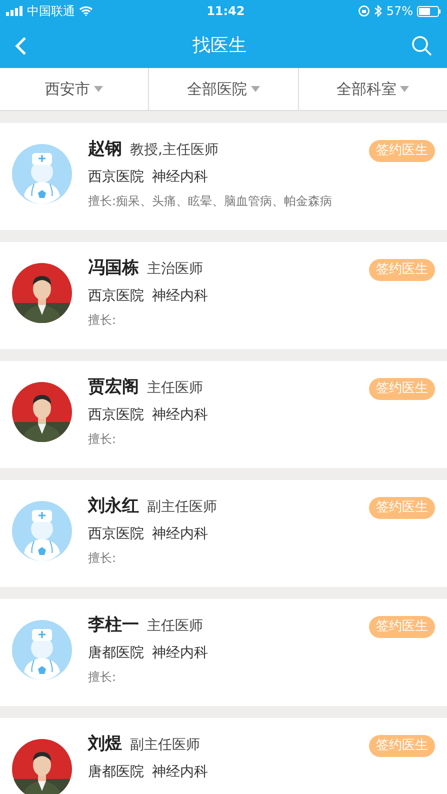  I want to click on bluetooth-icon, so click(378, 11).